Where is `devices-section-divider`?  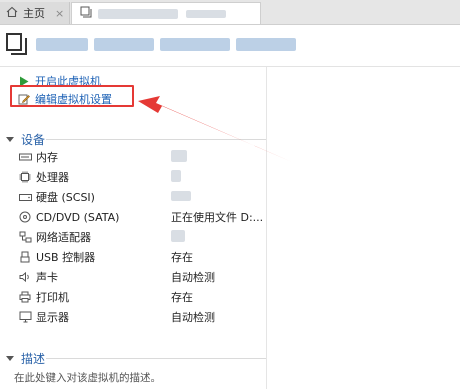 devices-section-divider is located at coordinates (156, 139).